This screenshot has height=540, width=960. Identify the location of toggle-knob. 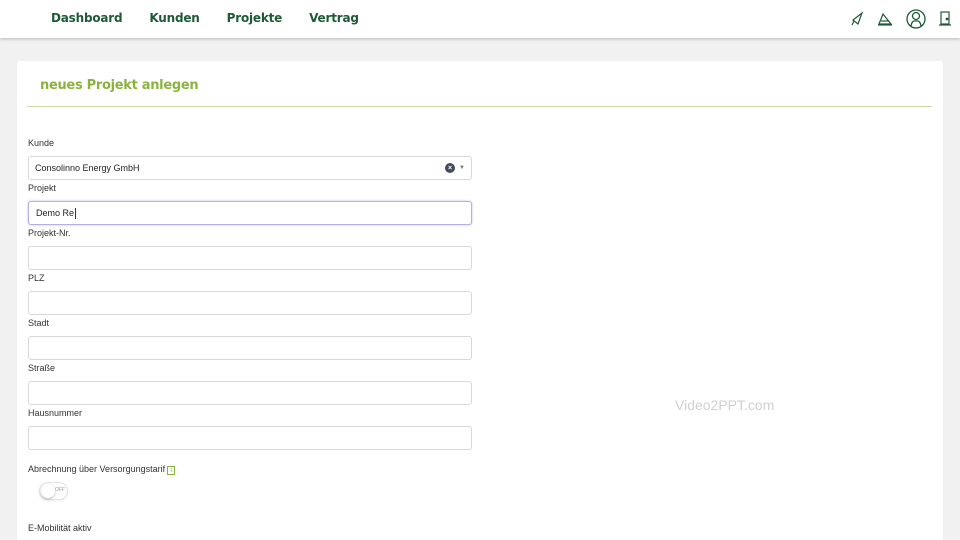
(48, 491).